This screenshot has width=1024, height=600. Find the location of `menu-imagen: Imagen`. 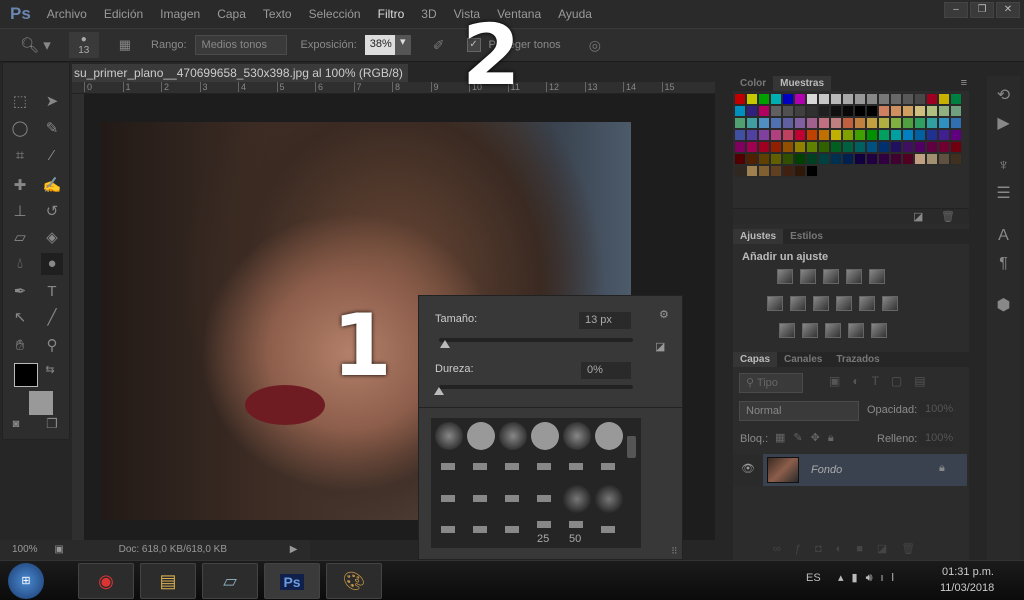

menu-imagen: Imagen is located at coordinates (180, 14).